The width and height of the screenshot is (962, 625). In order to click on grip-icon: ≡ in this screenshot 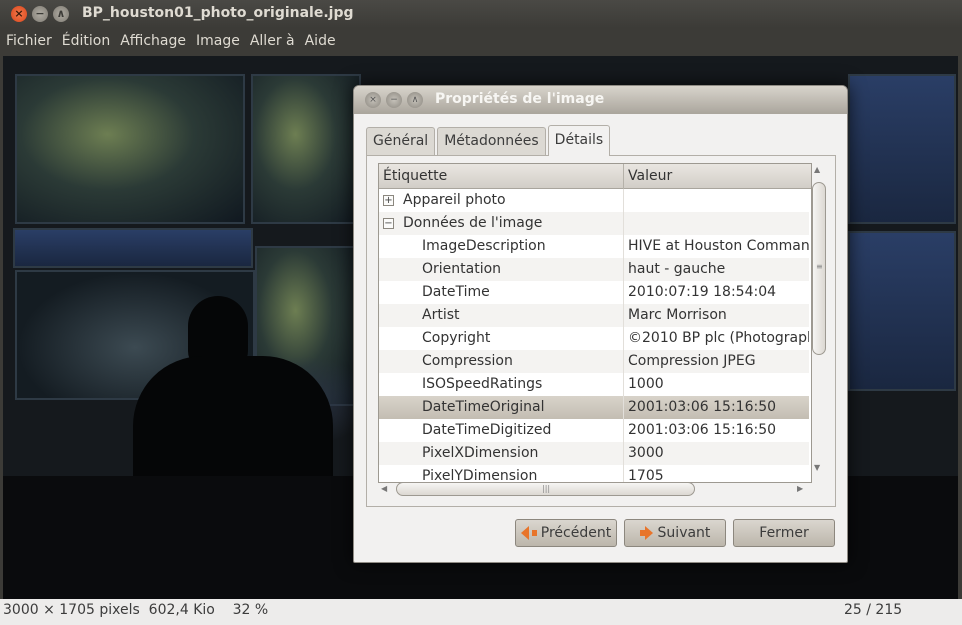, I will do `click(819, 266)`.